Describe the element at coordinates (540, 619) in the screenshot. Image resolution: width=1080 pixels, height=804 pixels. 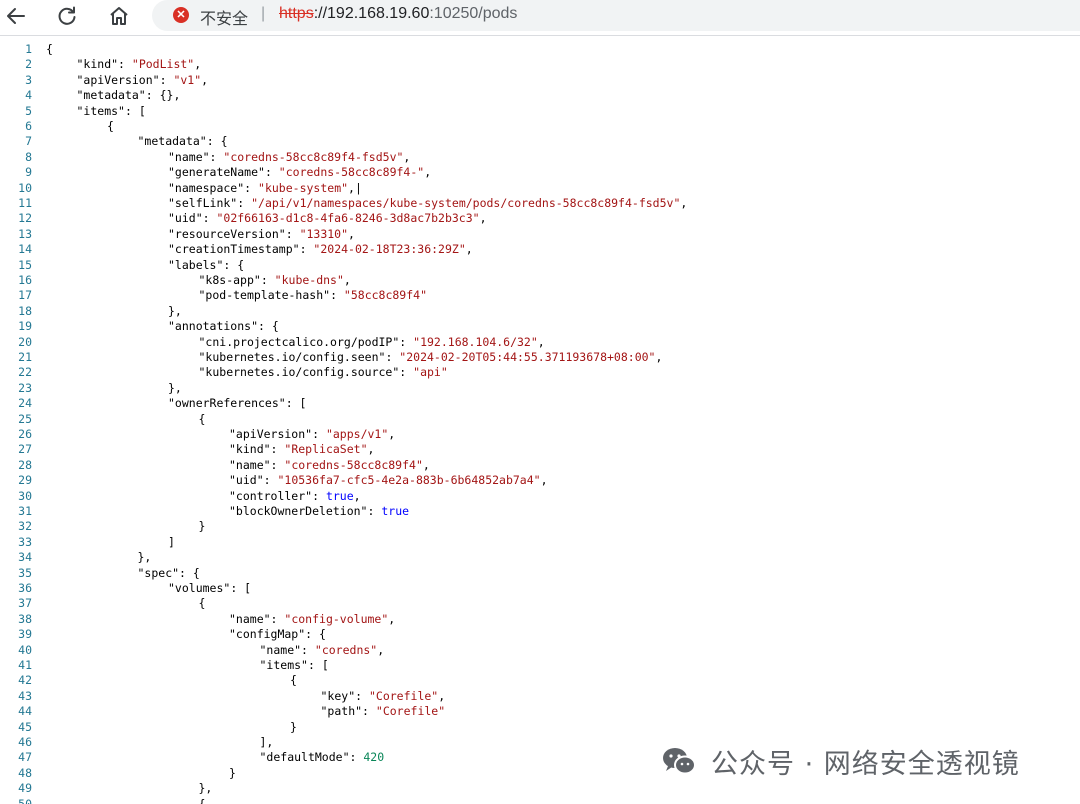
I see `code-line: 38 "name": "config-volume",` at that location.